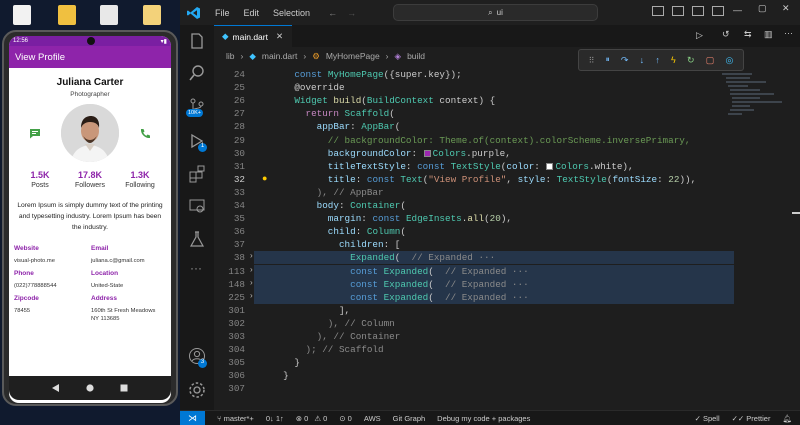  Describe the element at coordinates (642, 60) in the screenshot. I see `step-into-icon: ↓` at that location.